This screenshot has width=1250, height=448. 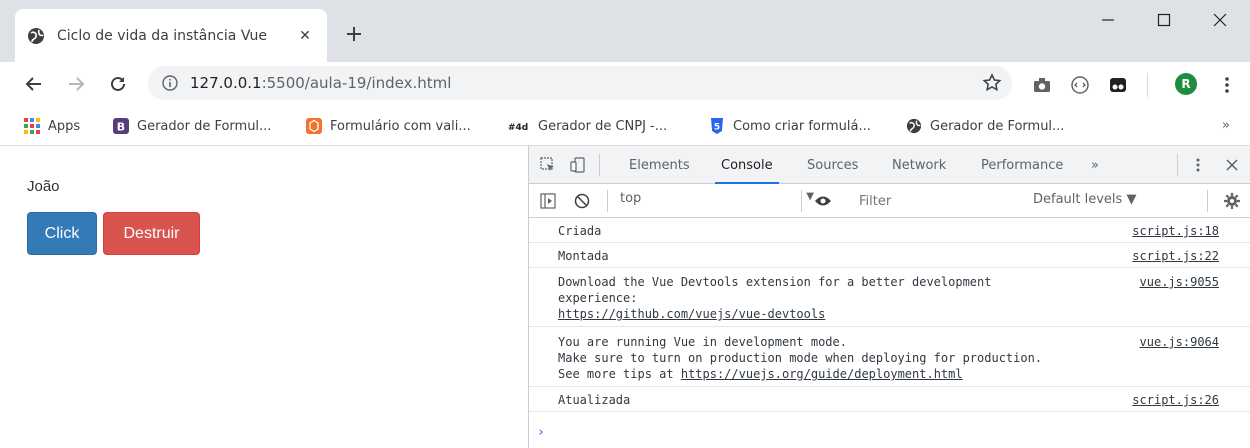 I want to click on gear-icon, so click(x=1232, y=201).